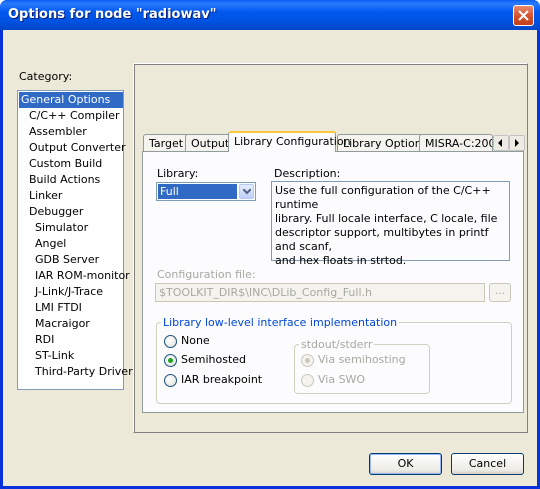 Image resolution: width=540 pixels, height=489 pixels. What do you see at coordinates (362, 369) in the screenshot?
I see `stdout-stderr-group` at bounding box center [362, 369].